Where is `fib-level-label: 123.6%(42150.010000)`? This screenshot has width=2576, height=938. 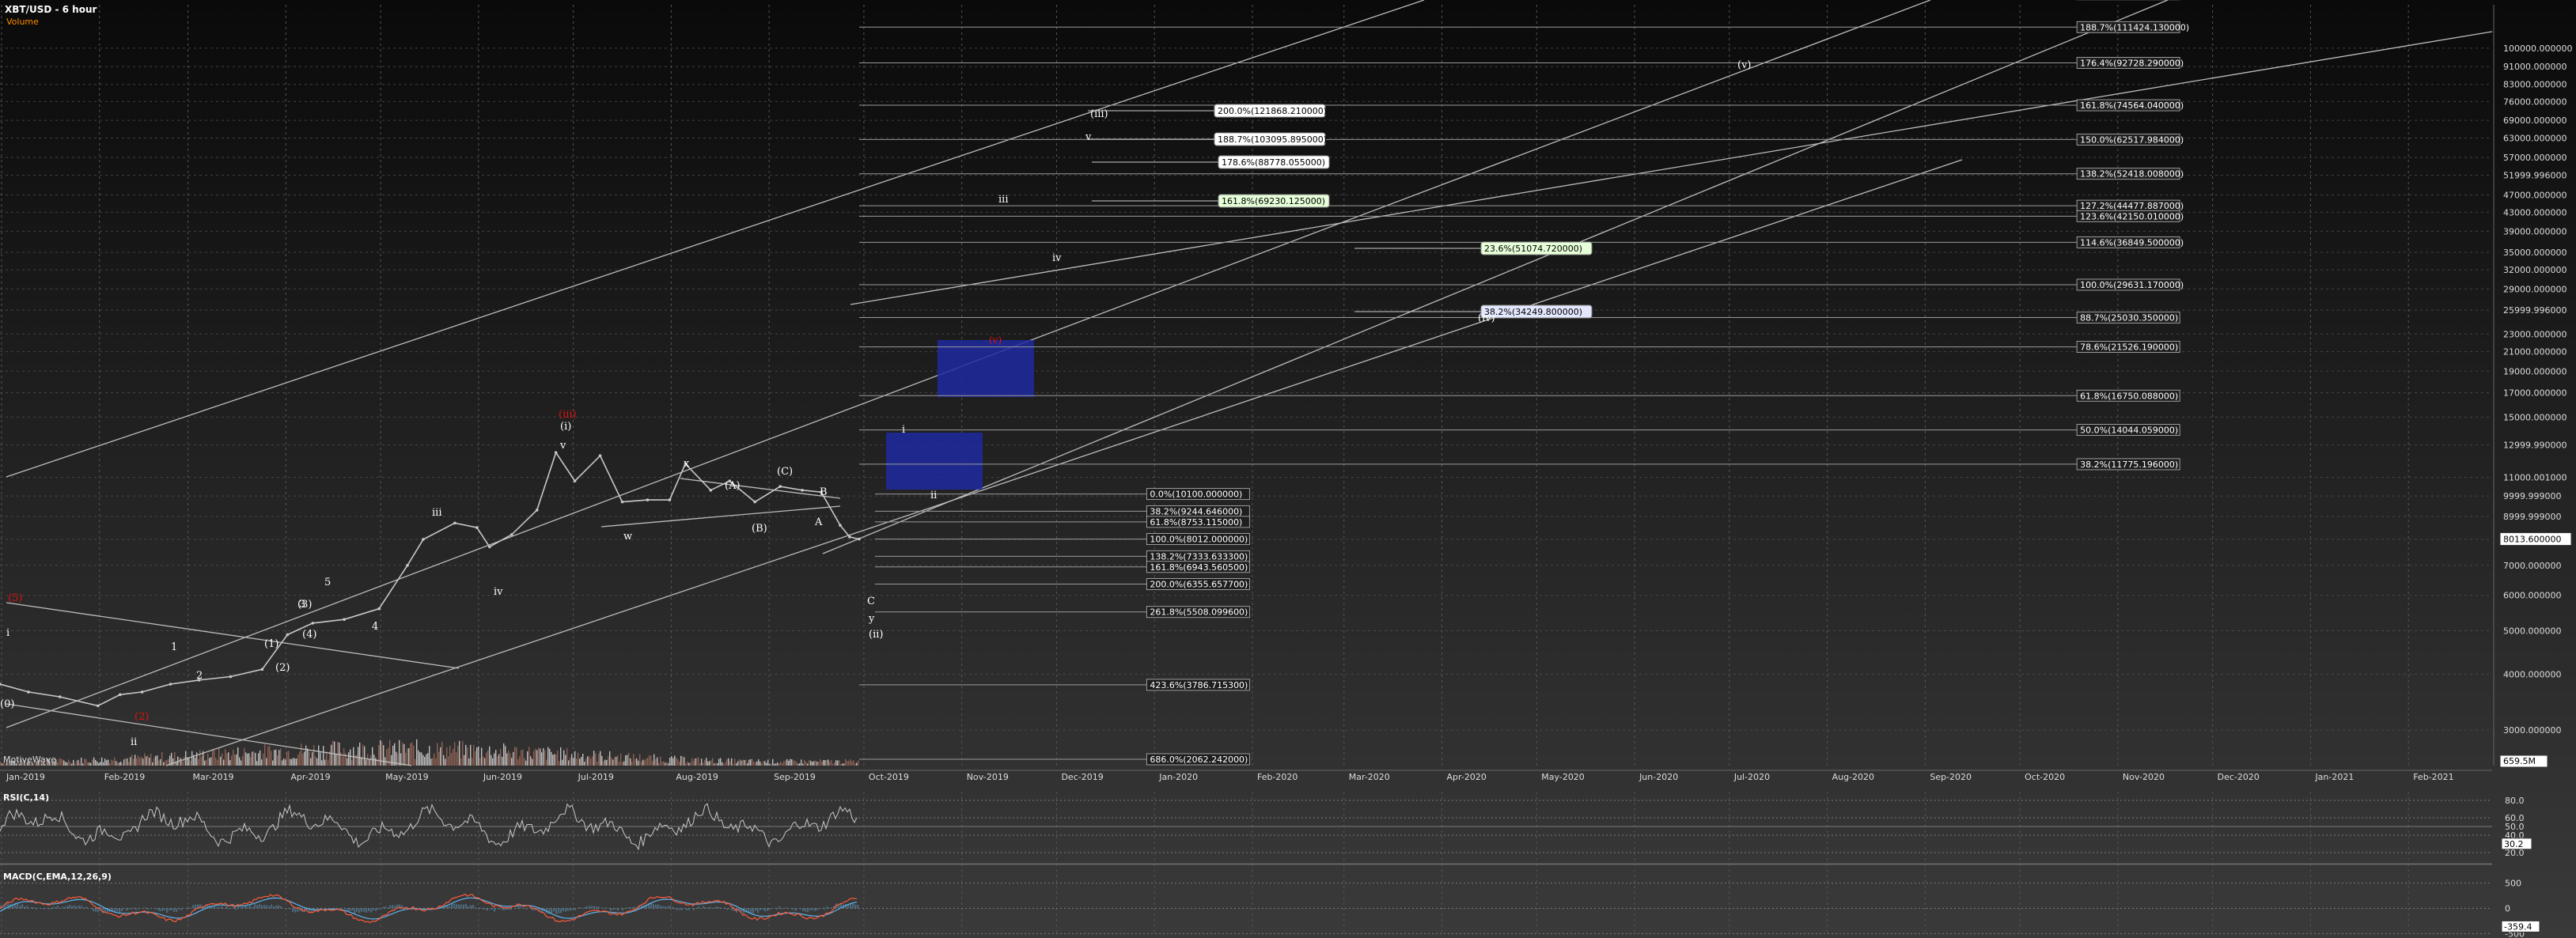 fib-level-label: 123.6%(42150.010000) is located at coordinates (2132, 216).